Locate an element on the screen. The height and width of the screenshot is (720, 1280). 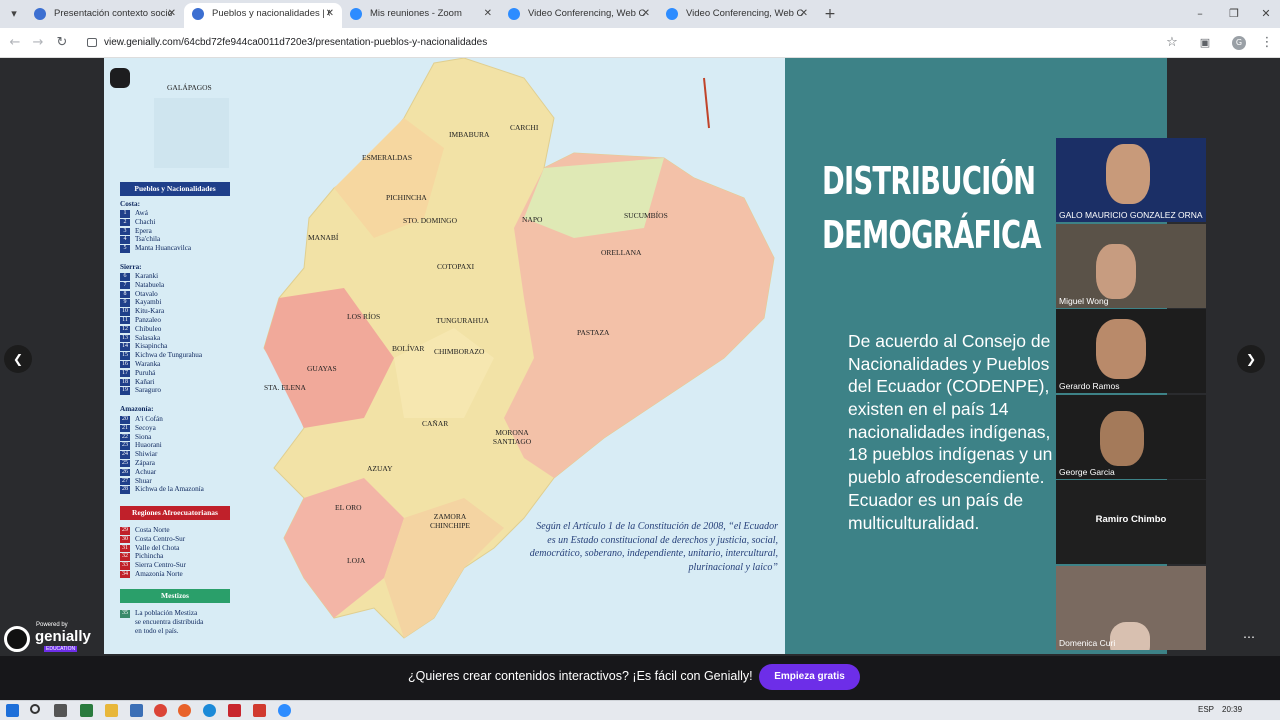
legend-label: Kichwa de Tungurahua is located at coordinates (169, 355).